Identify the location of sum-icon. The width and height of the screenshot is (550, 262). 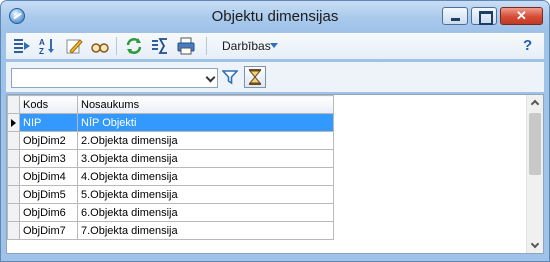
(160, 46).